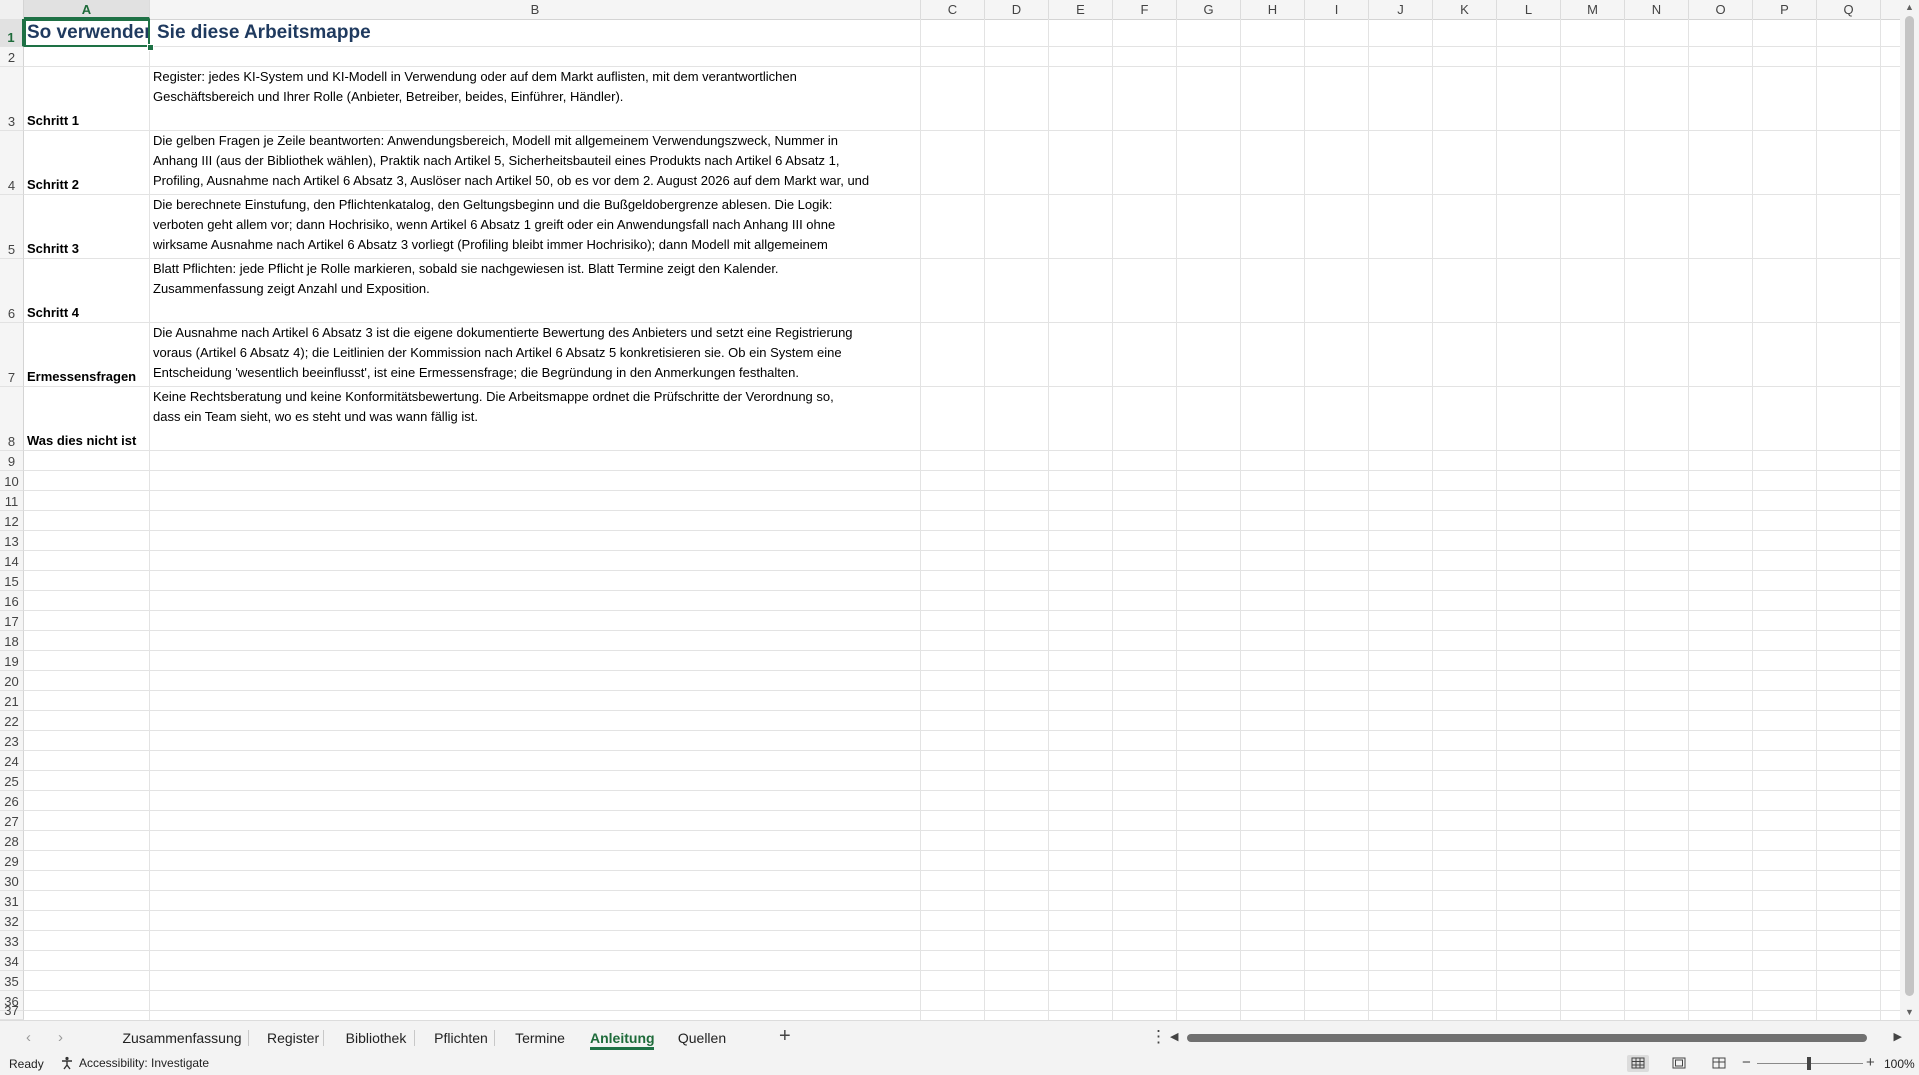 The height and width of the screenshot is (1075, 1919). What do you see at coordinates (1752, 519) in the screenshot?
I see `gridline-column` at bounding box center [1752, 519].